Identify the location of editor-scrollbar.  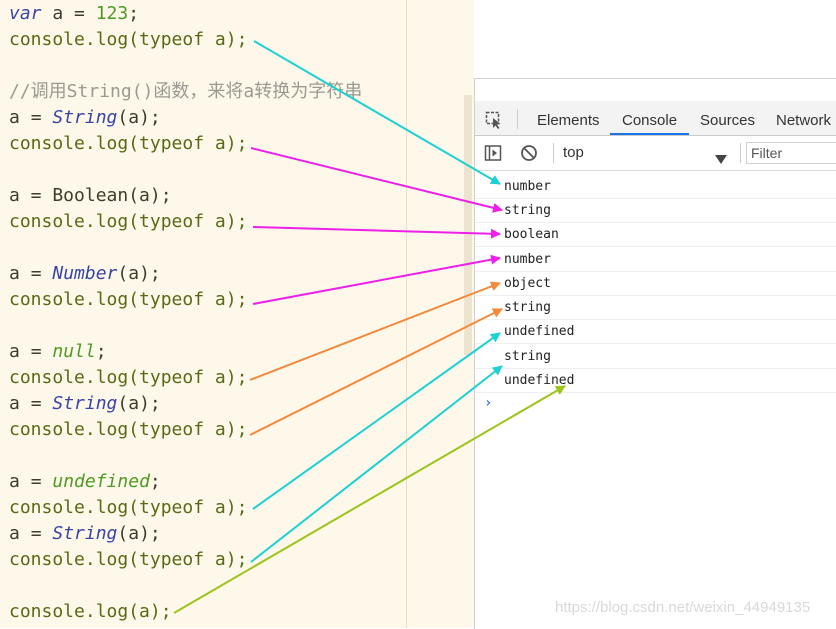
(468, 225).